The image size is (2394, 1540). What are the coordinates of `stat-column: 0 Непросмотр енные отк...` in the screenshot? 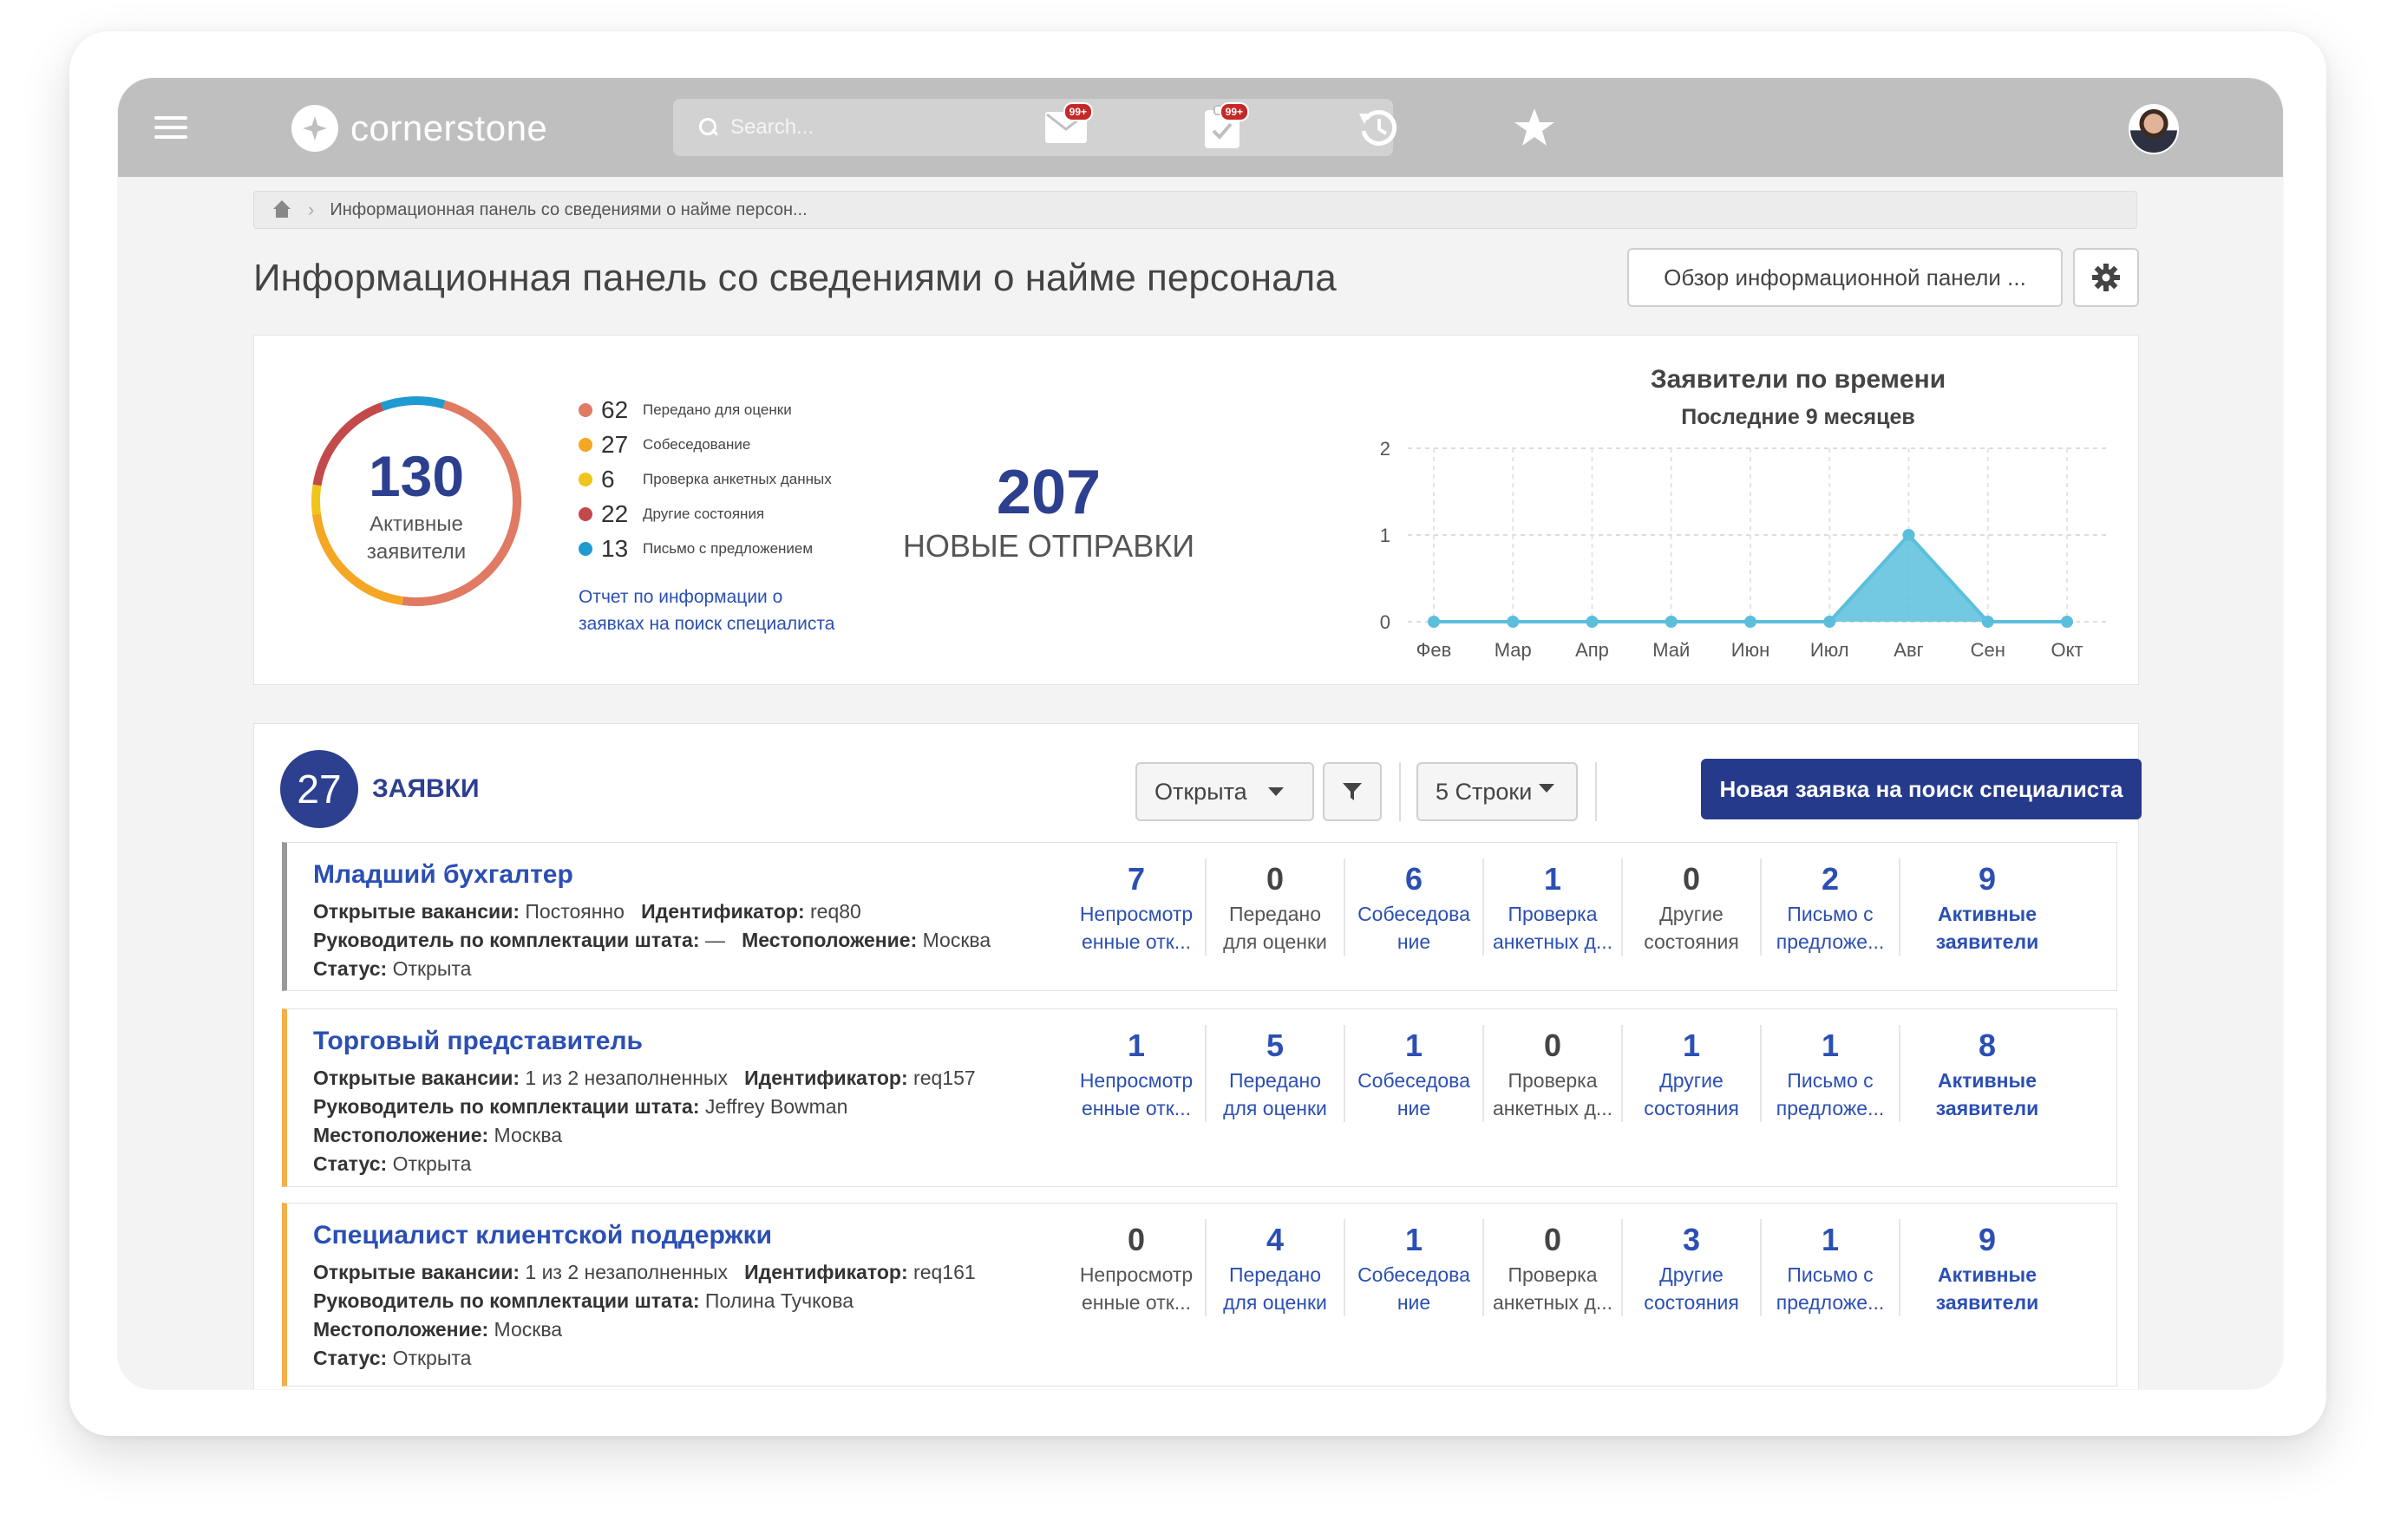 It's located at (1137, 1267).